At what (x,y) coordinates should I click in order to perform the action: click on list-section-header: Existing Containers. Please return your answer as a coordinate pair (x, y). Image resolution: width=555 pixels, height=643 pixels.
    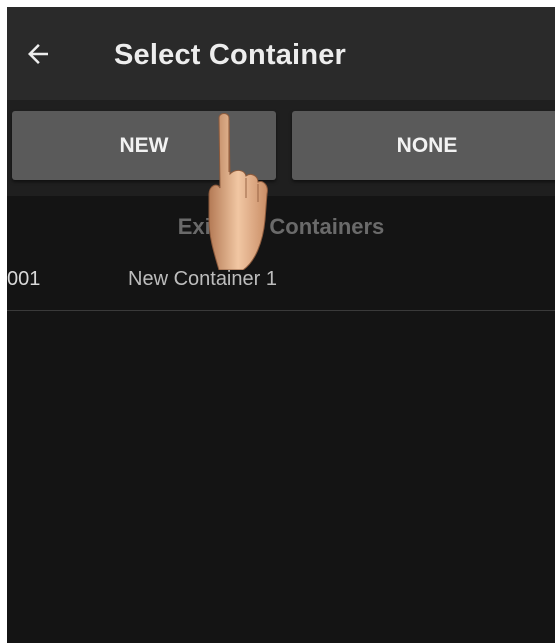
    Looking at the image, I should click on (281, 226).